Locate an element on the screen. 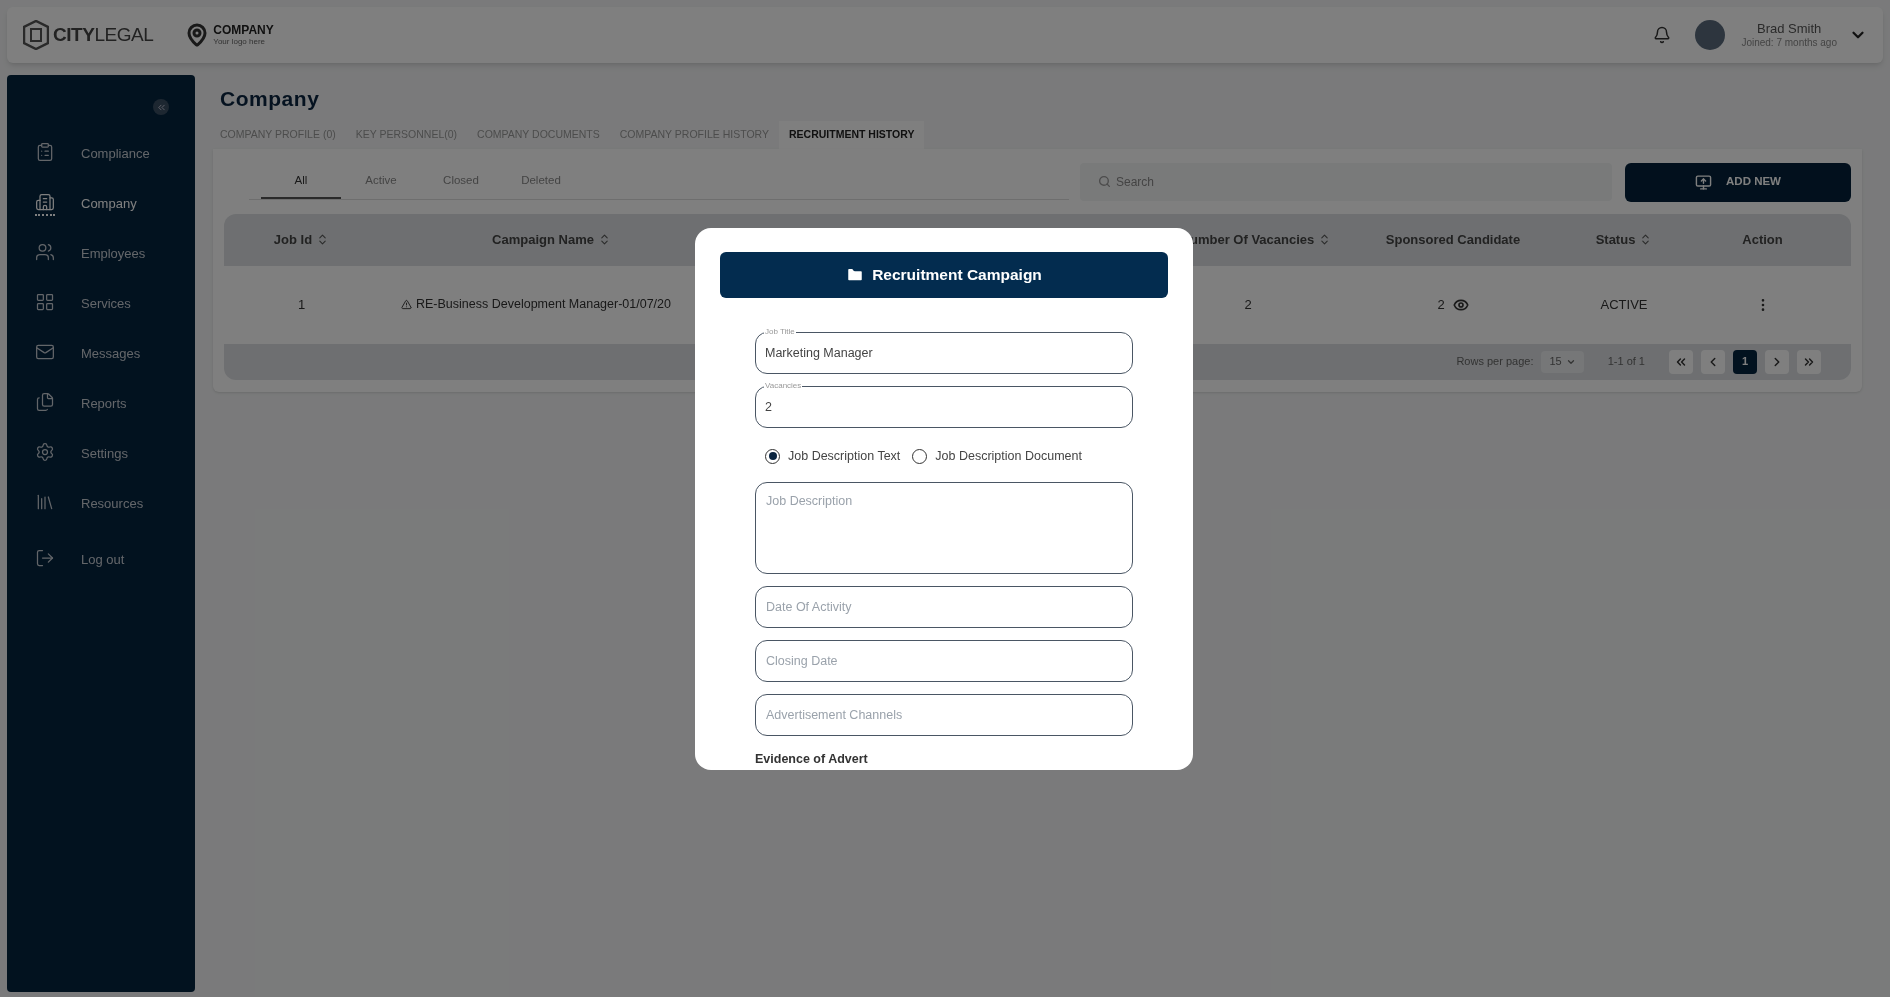 The width and height of the screenshot is (1890, 997). radio-option: Job Description Text is located at coordinates (833, 456).